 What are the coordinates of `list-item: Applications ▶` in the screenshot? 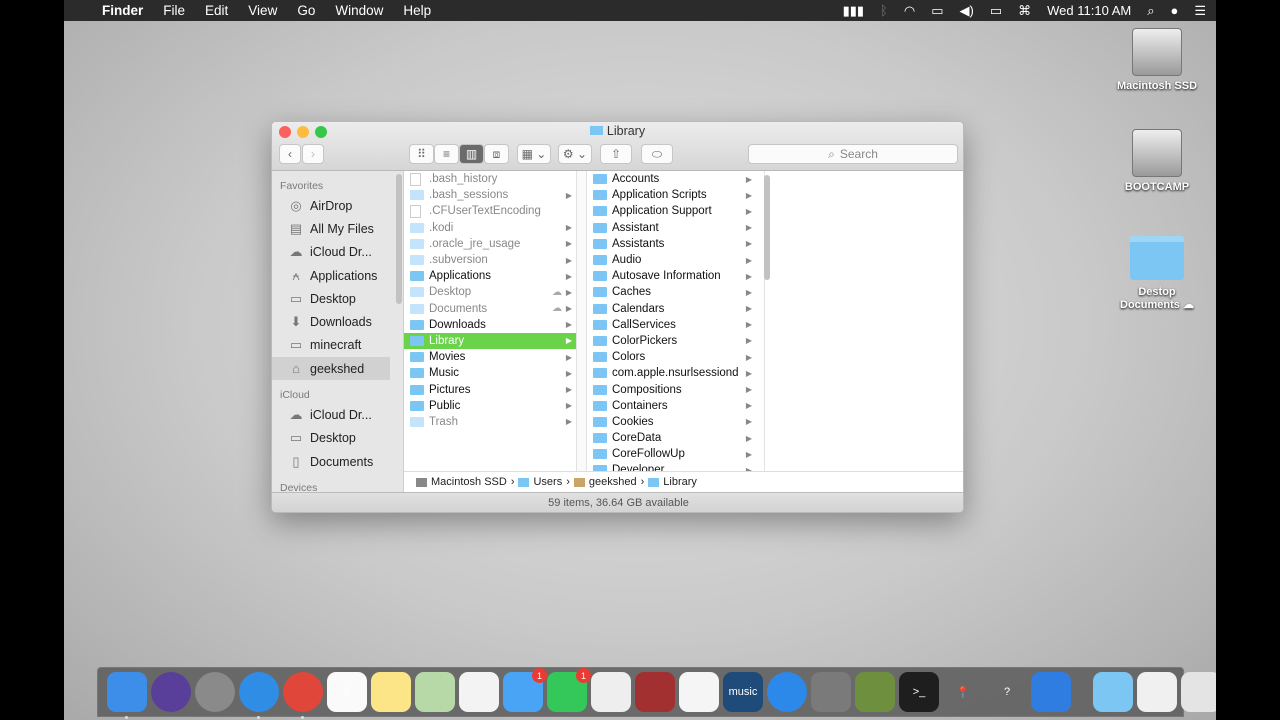 It's located at (490, 276).